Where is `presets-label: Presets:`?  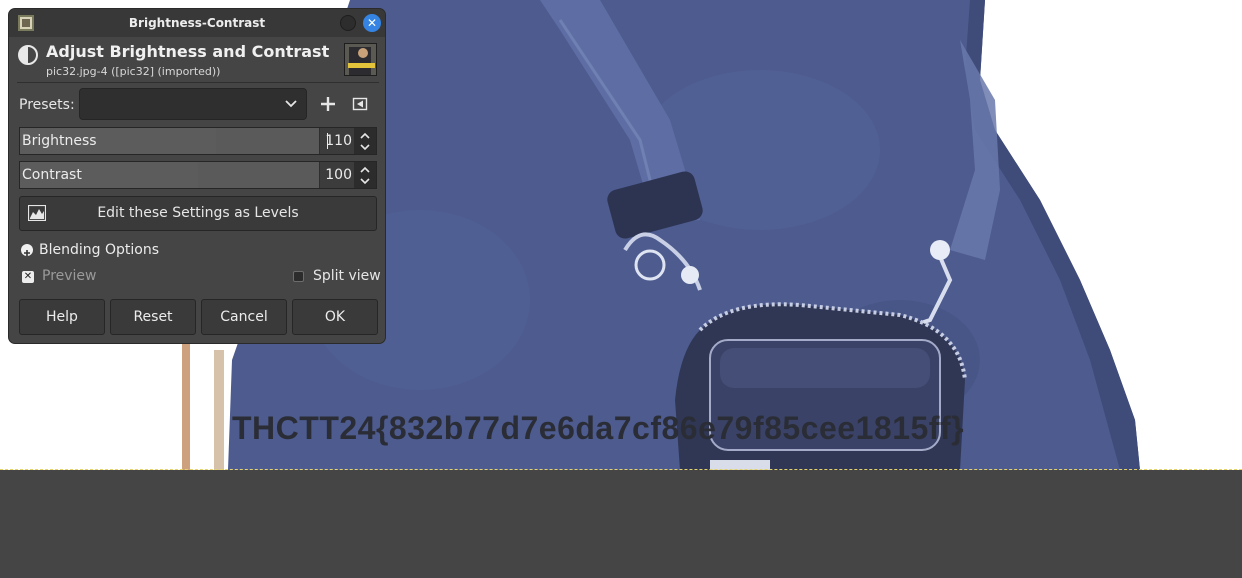 presets-label: Presets: is located at coordinates (47, 105).